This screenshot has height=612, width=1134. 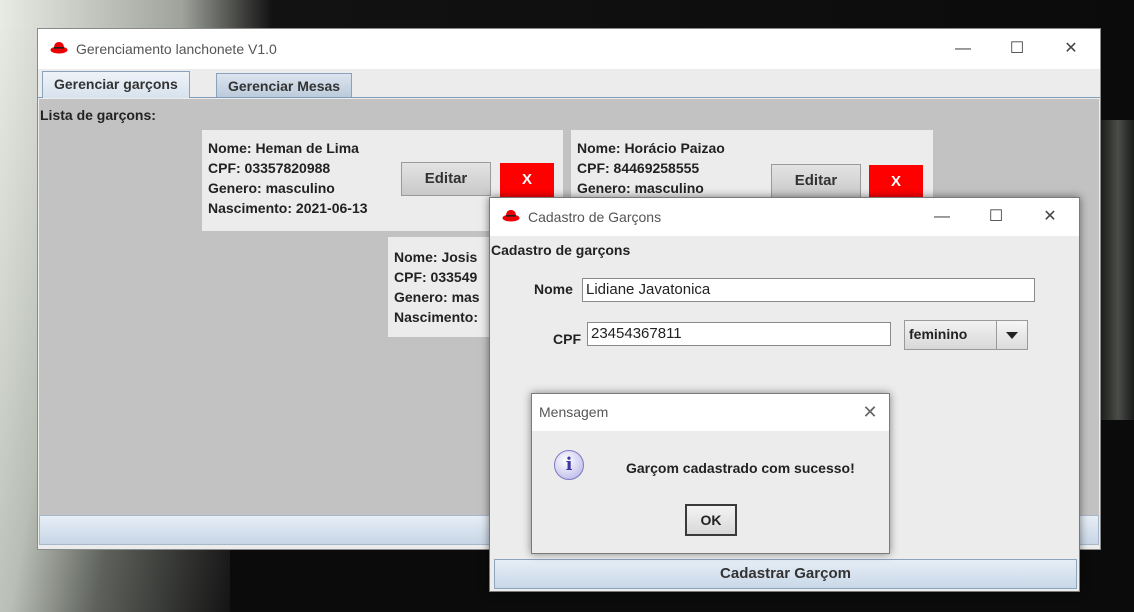 What do you see at coordinates (739, 334) in the screenshot?
I see `cpf-input: 23454367811` at bounding box center [739, 334].